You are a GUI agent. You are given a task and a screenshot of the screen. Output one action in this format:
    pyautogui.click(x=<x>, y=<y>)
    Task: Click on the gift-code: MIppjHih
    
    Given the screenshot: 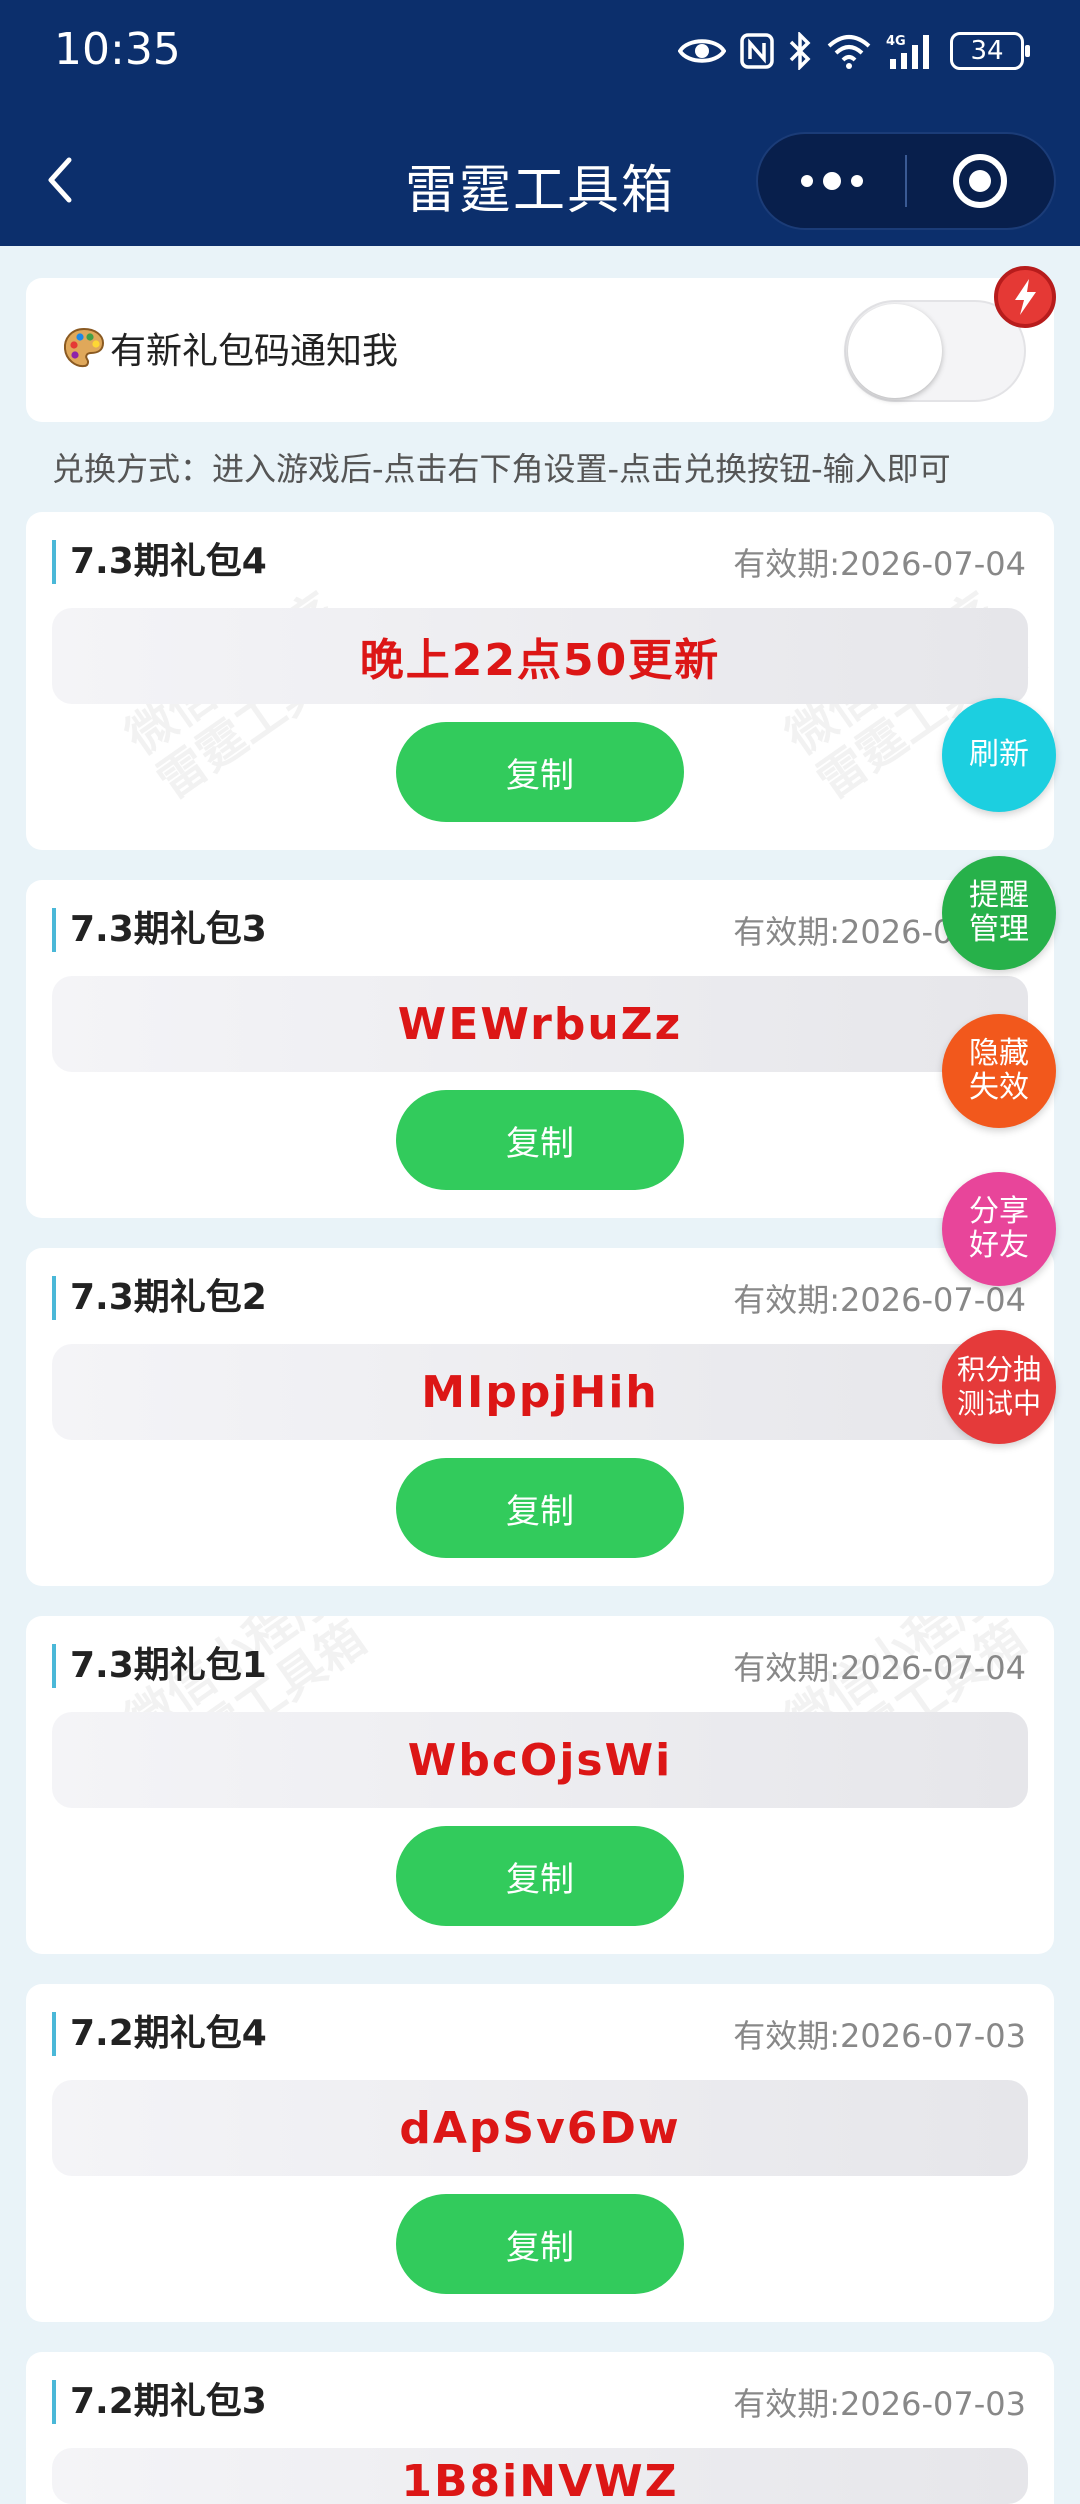 What is the action you would take?
    pyautogui.click(x=540, y=1392)
    